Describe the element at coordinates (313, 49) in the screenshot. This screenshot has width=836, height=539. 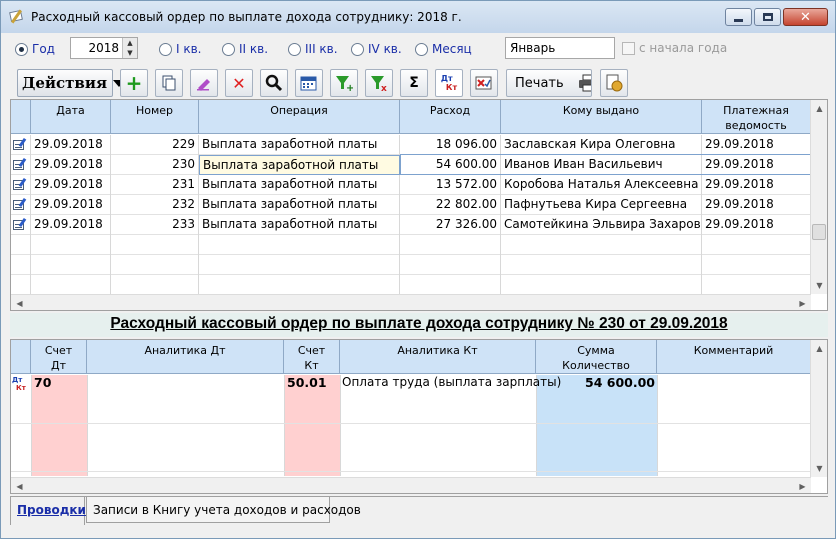
I see `radio-q3: III кв.` at that location.